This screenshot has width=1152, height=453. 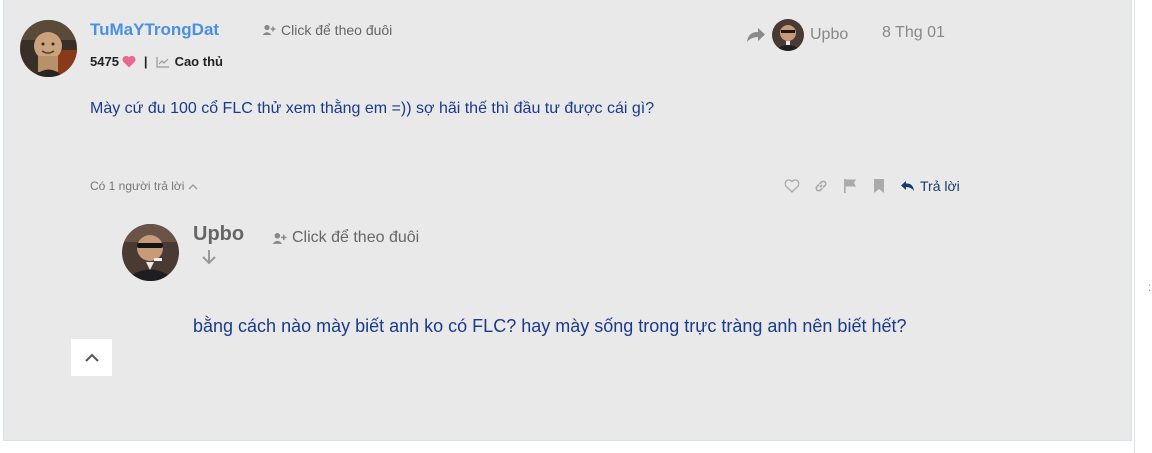 What do you see at coordinates (209, 257) in the screenshot?
I see `arrow-down-icon` at bounding box center [209, 257].